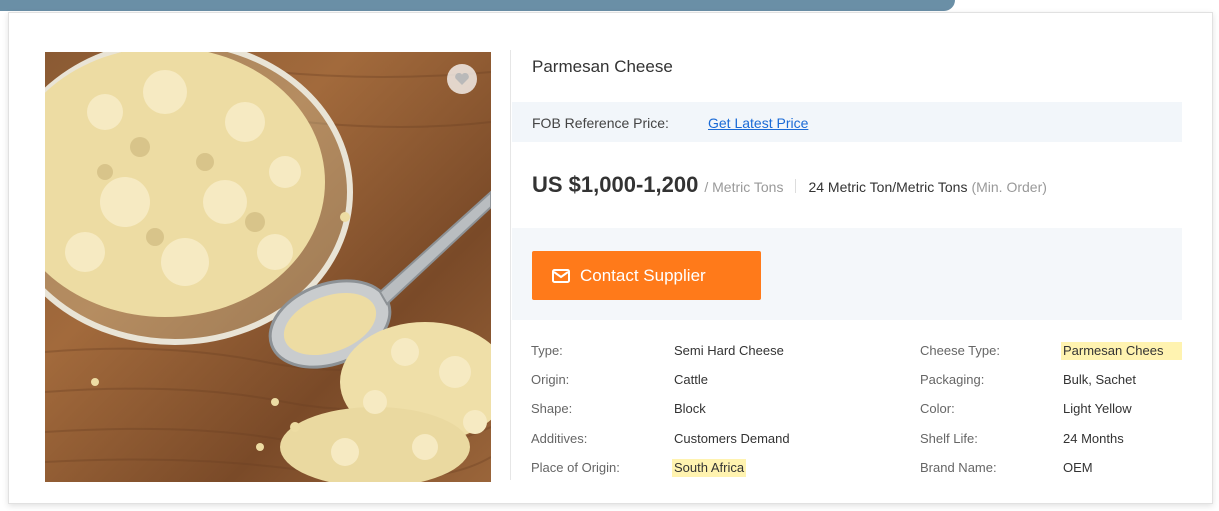 This screenshot has height=511, width=1219. What do you see at coordinates (561, 275) in the screenshot?
I see `mail-icon` at bounding box center [561, 275].